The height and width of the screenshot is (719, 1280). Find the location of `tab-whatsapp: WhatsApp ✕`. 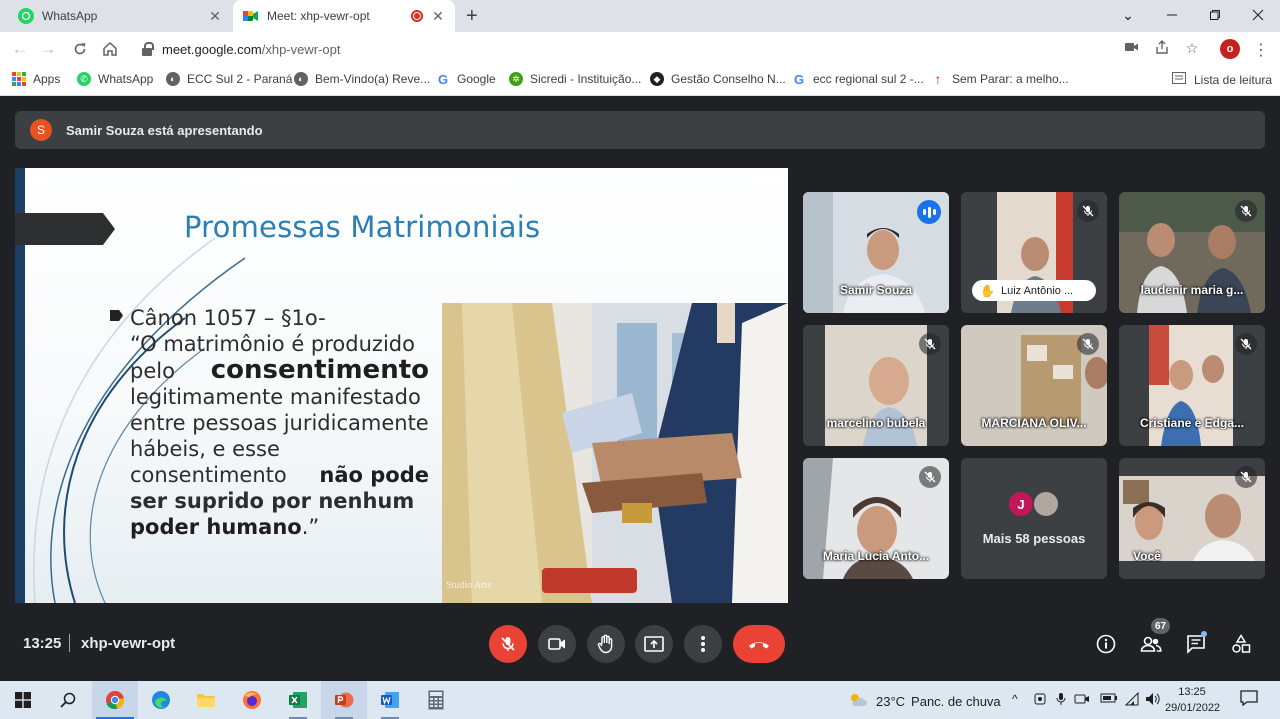

tab-whatsapp: WhatsApp ✕ is located at coordinates (120, 16).